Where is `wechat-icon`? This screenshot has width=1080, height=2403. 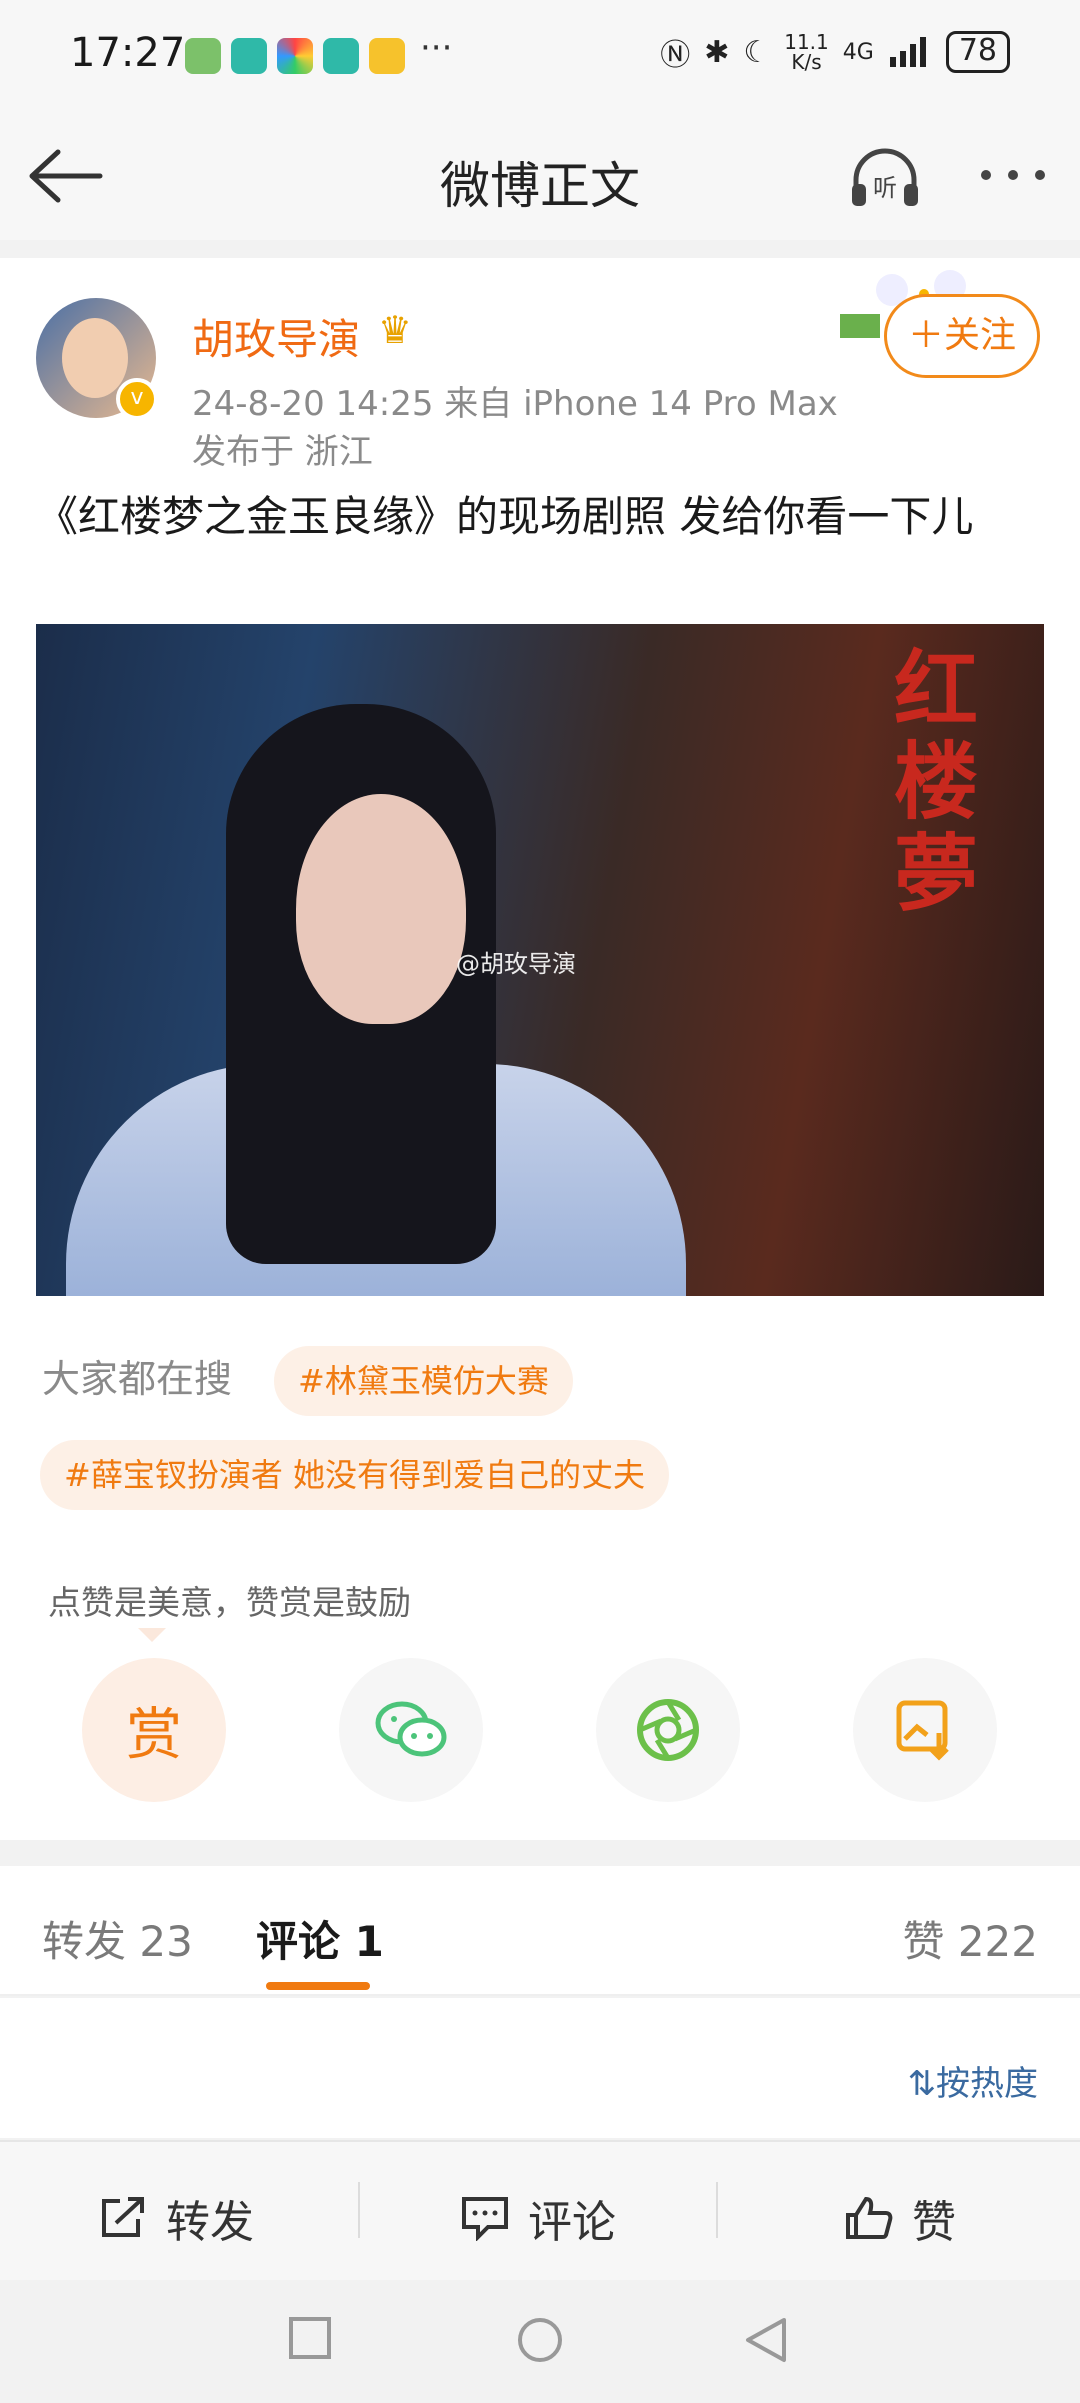 wechat-icon is located at coordinates (411, 1729).